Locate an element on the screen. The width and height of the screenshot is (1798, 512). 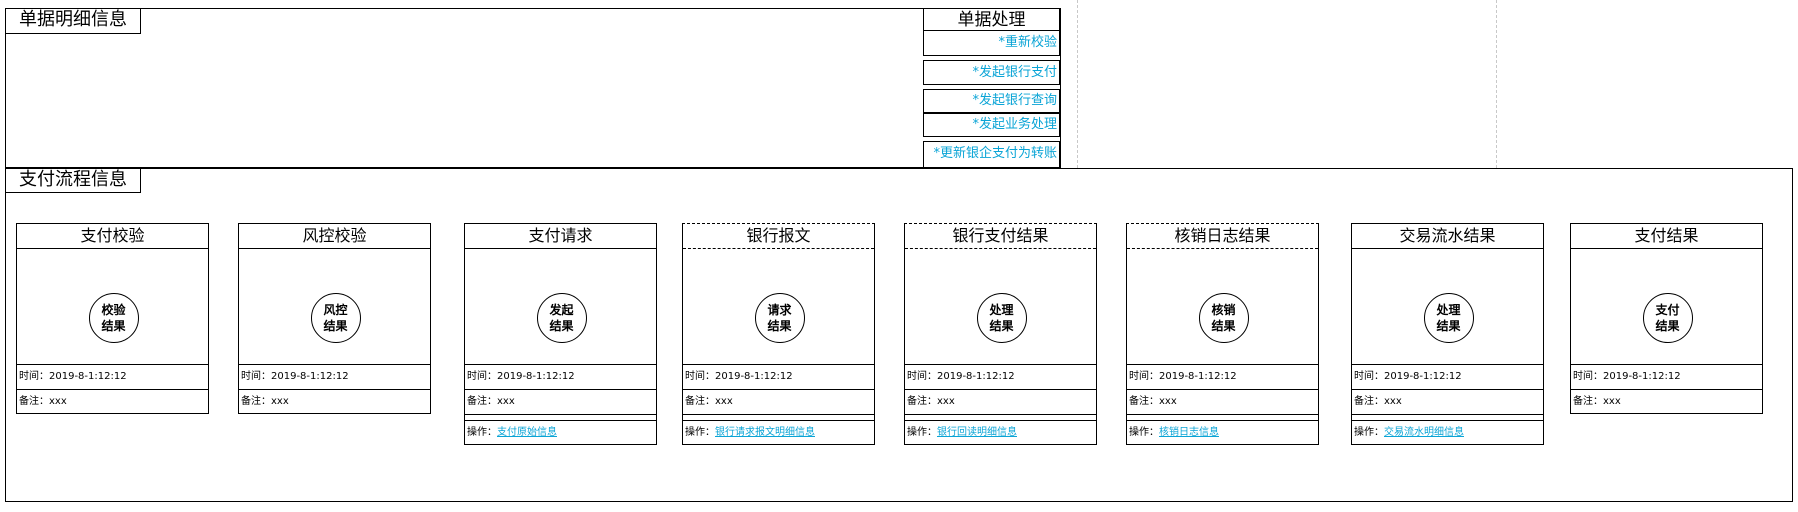
bank-query-button: *发起银行查询 is located at coordinates (991, 101).